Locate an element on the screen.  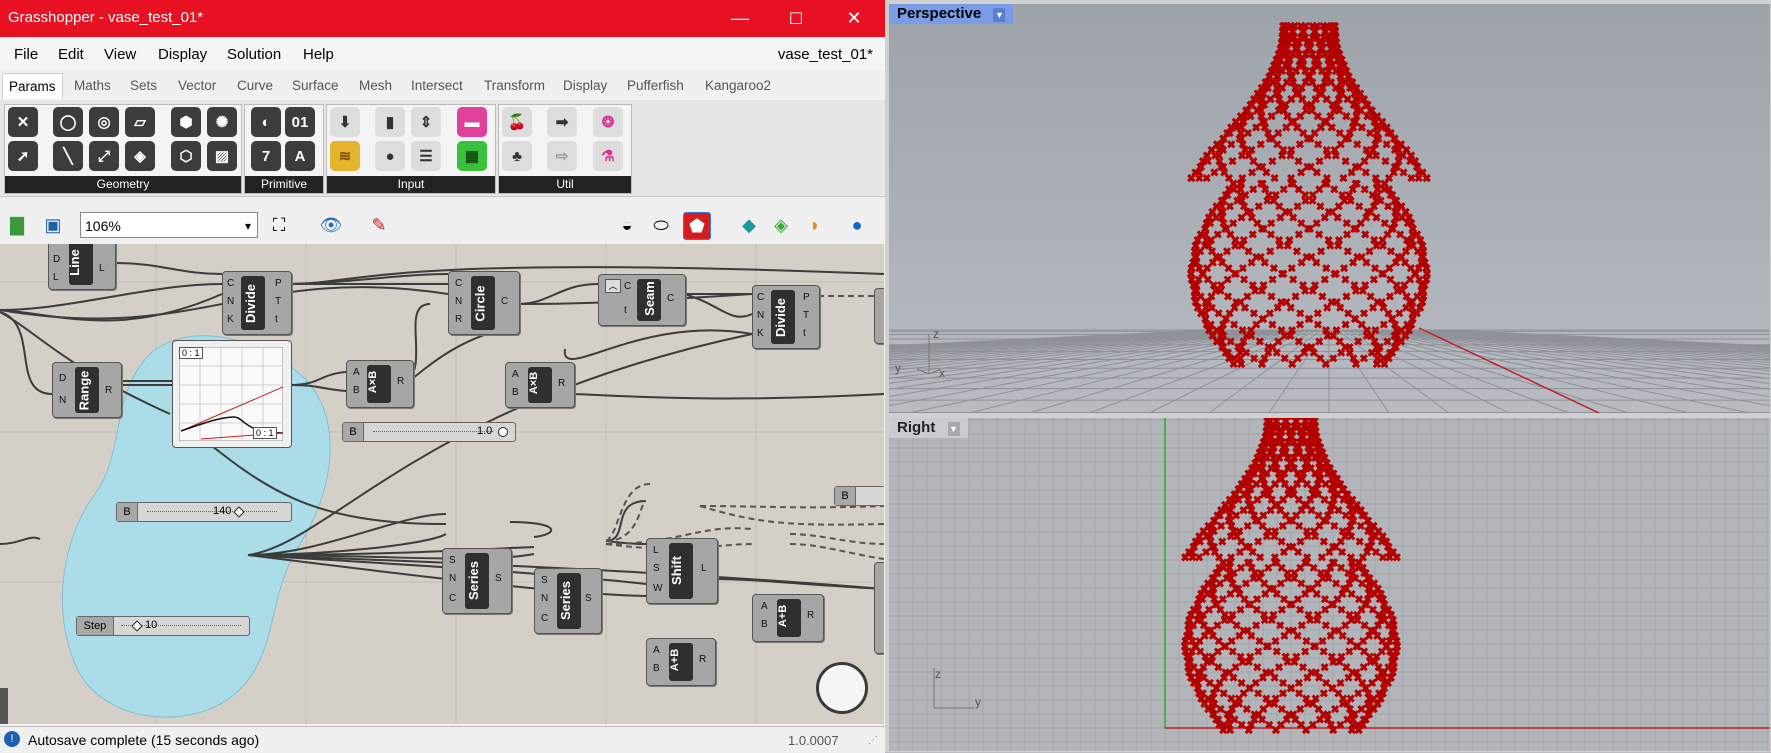
menu-solution: Solution is located at coordinates (254, 54).